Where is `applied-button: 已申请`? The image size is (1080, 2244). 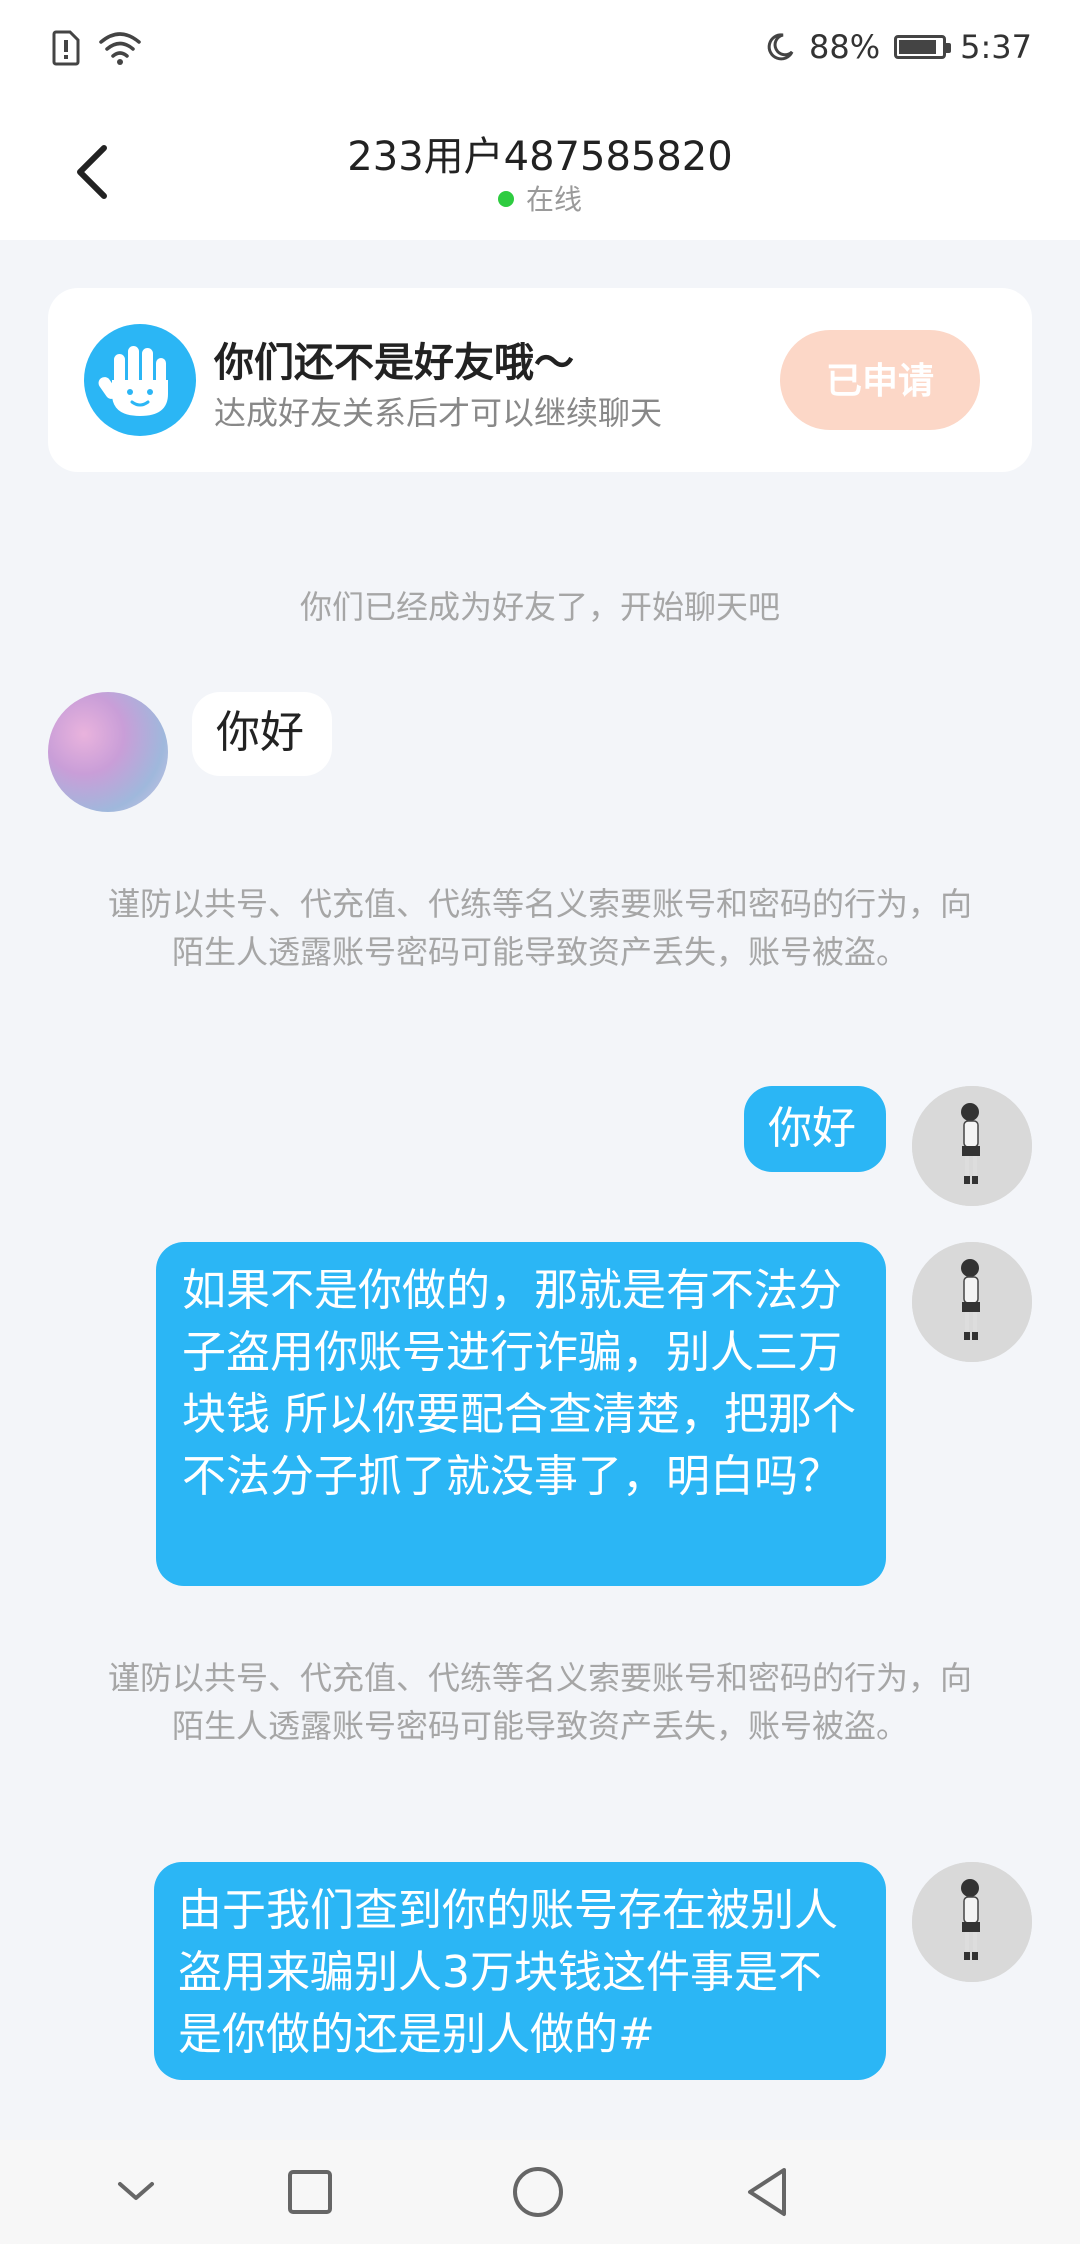
applied-button: 已申请 is located at coordinates (880, 380).